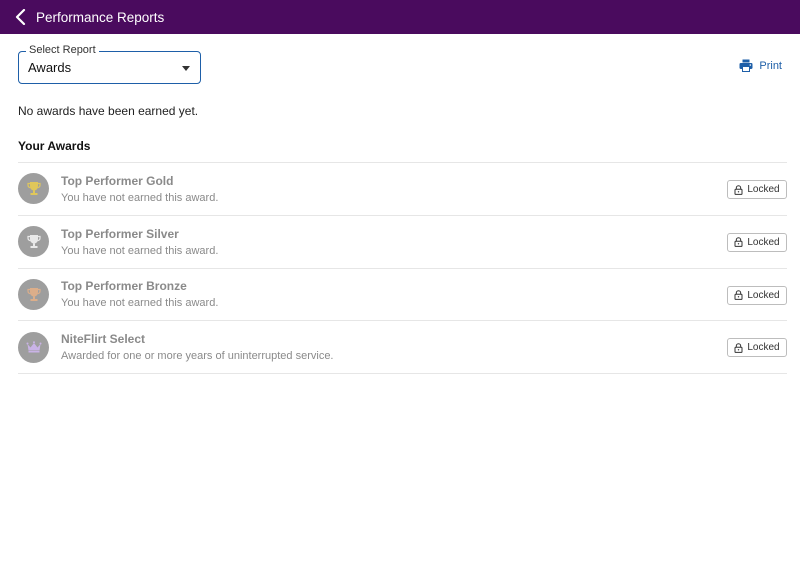  I want to click on back-button, so click(21, 17).